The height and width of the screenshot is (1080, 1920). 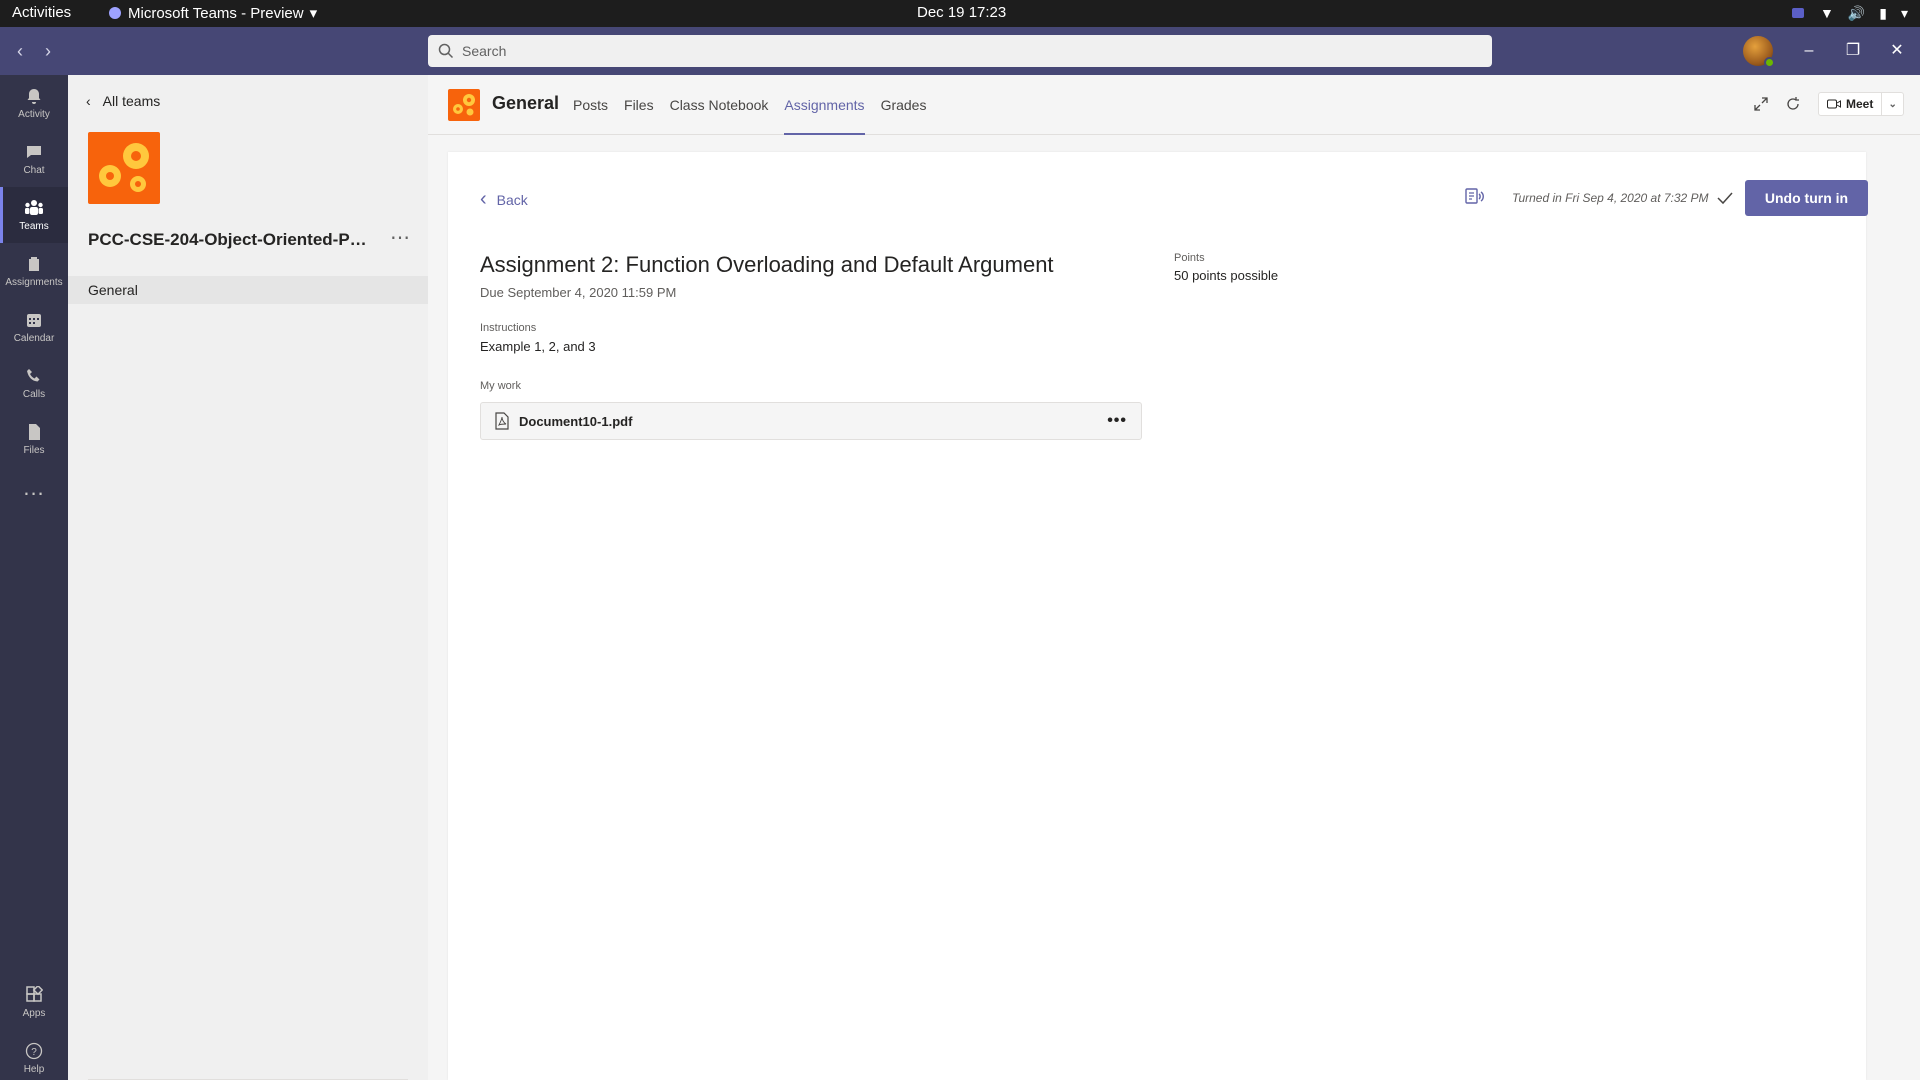 I want to click on battery-icon: ▮, so click(x=1883, y=13).